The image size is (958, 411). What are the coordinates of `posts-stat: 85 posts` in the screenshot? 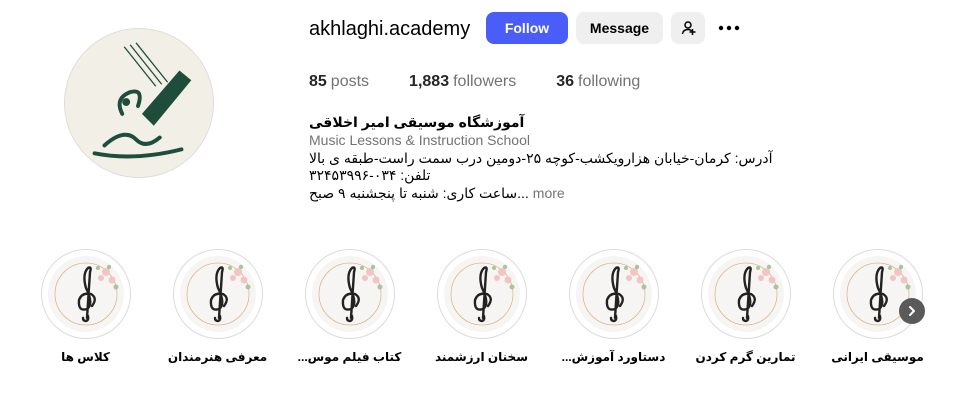 It's located at (339, 82).